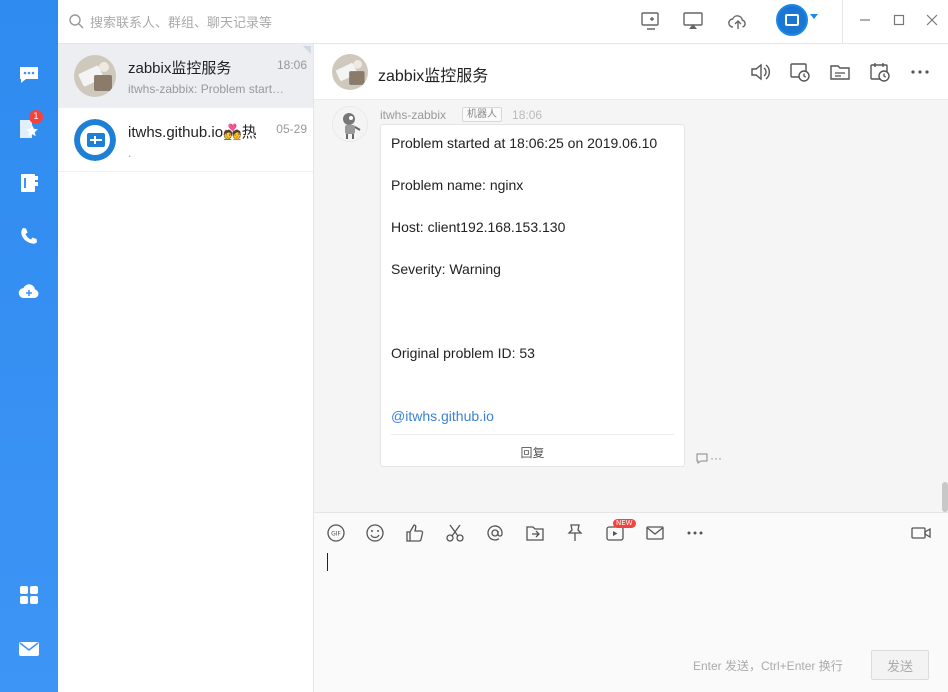 The width and height of the screenshot is (948, 692). What do you see at coordinates (527, 114) in the screenshot?
I see `message-time: 18:06` at bounding box center [527, 114].